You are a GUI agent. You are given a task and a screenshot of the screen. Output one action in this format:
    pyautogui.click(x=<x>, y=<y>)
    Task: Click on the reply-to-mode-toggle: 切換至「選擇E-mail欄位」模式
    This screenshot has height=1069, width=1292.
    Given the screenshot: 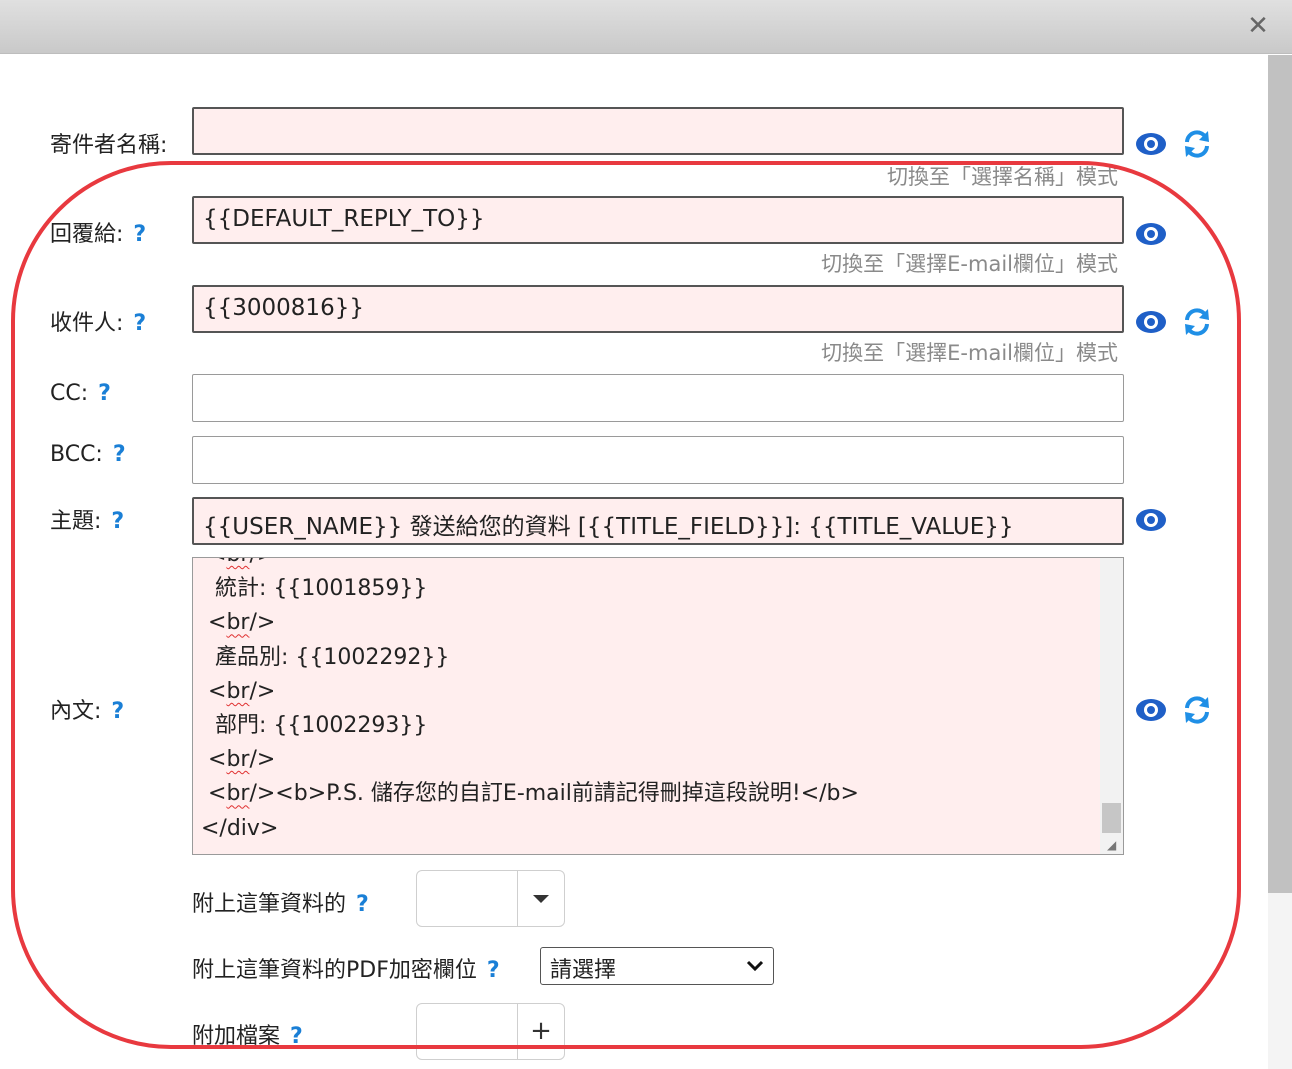 What is the action you would take?
    pyautogui.click(x=969, y=263)
    